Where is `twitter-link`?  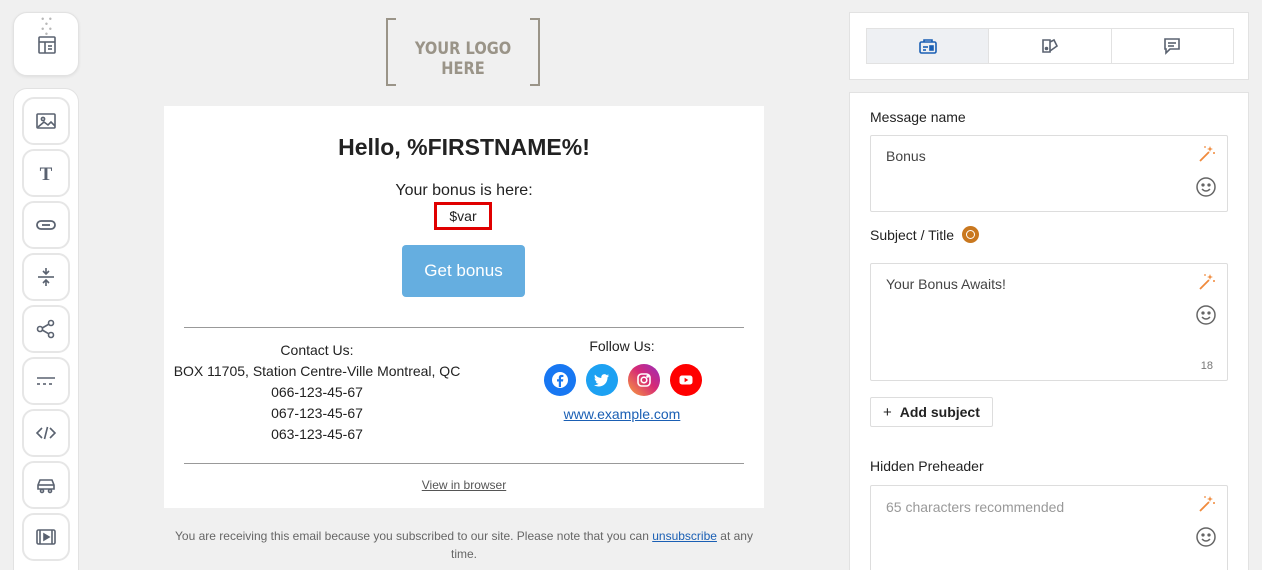
twitter-link is located at coordinates (602, 380).